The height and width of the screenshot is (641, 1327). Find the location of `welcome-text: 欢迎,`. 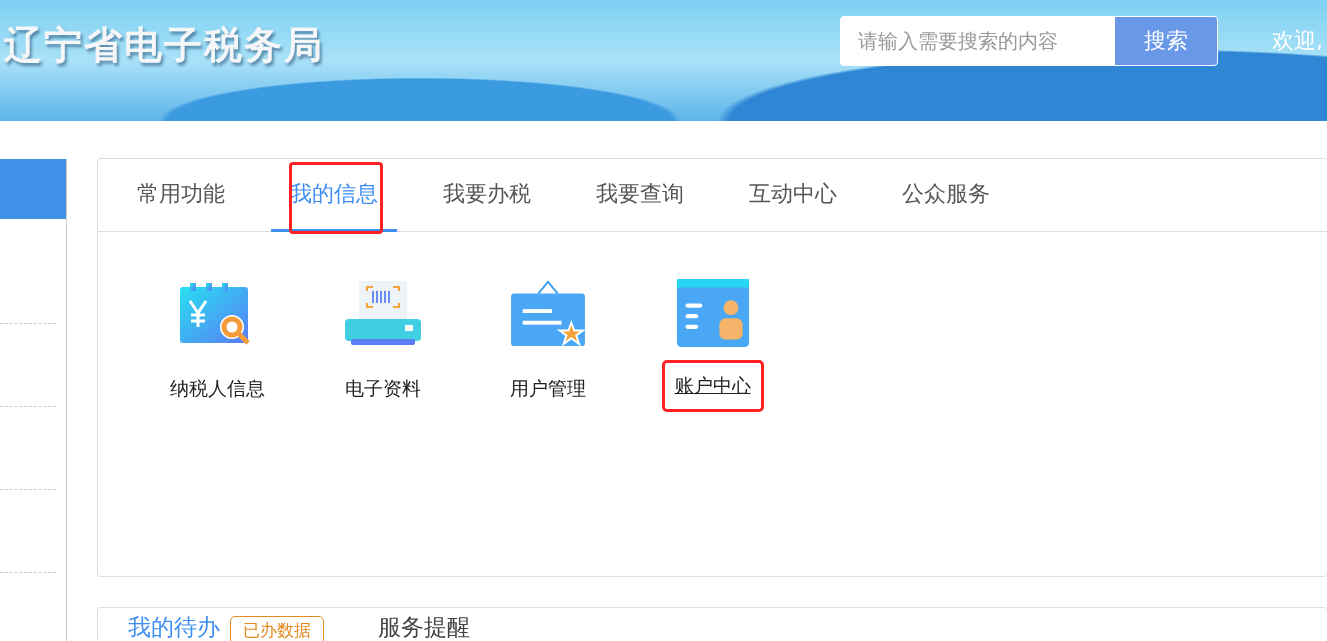

welcome-text: 欢迎, is located at coordinates (1297, 41).